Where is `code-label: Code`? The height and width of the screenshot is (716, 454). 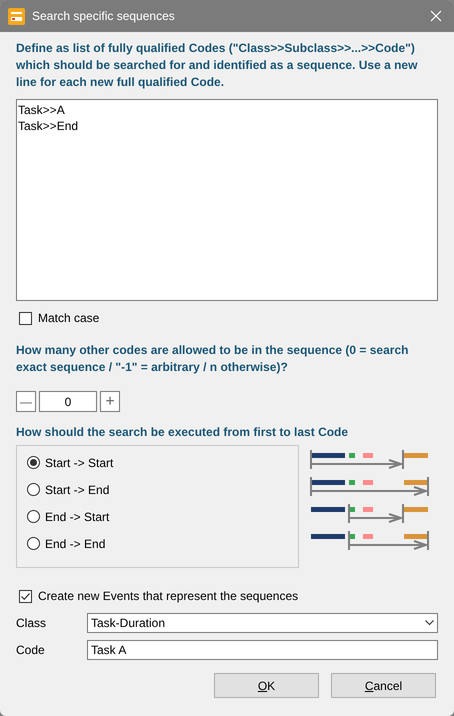 code-label: Code is located at coordinates (31, 650).